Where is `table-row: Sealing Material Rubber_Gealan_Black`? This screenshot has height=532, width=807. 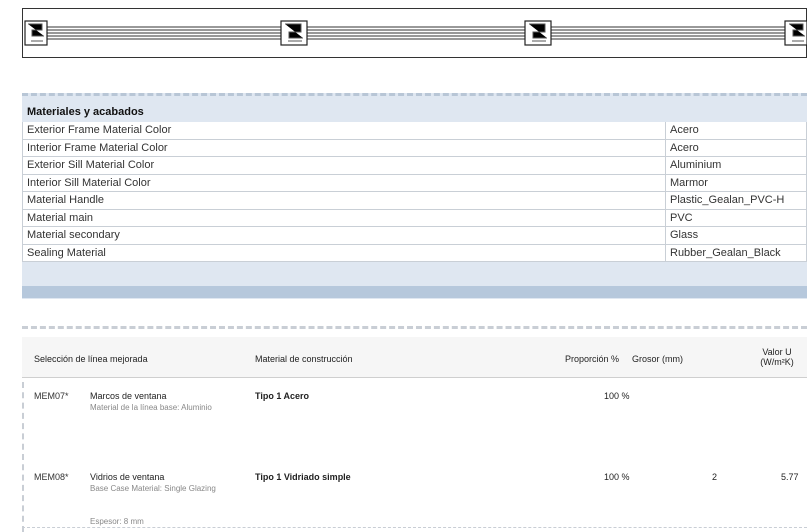 table-row: Sealing Material Rubber_Gealan_Black is located at coordinates (414, 252).